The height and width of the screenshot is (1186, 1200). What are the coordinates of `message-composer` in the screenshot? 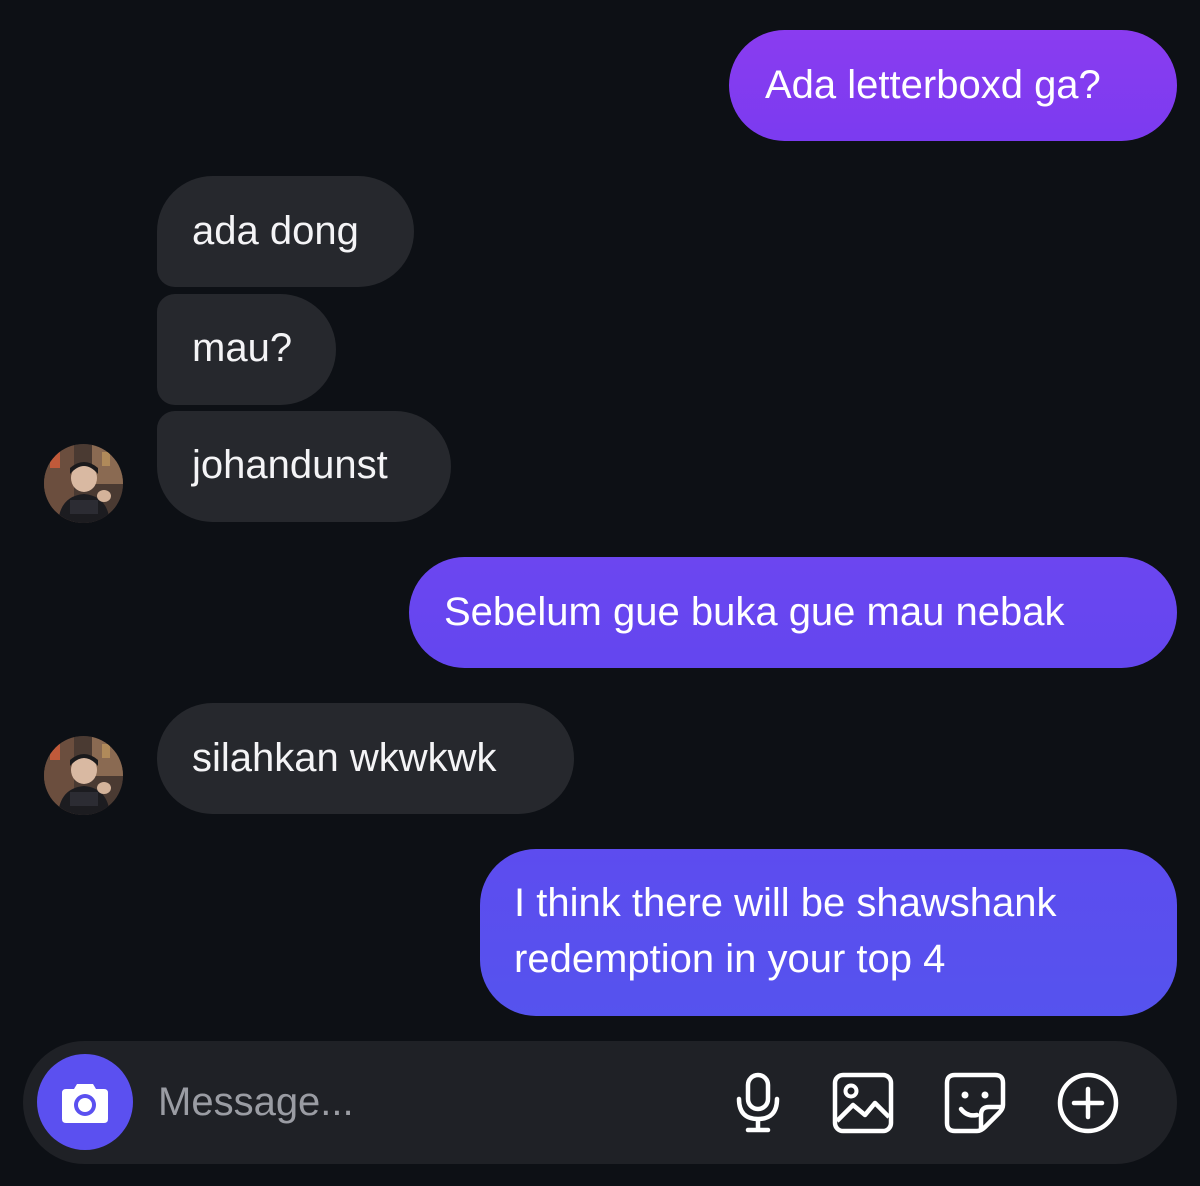 It's located at (600, 1102).